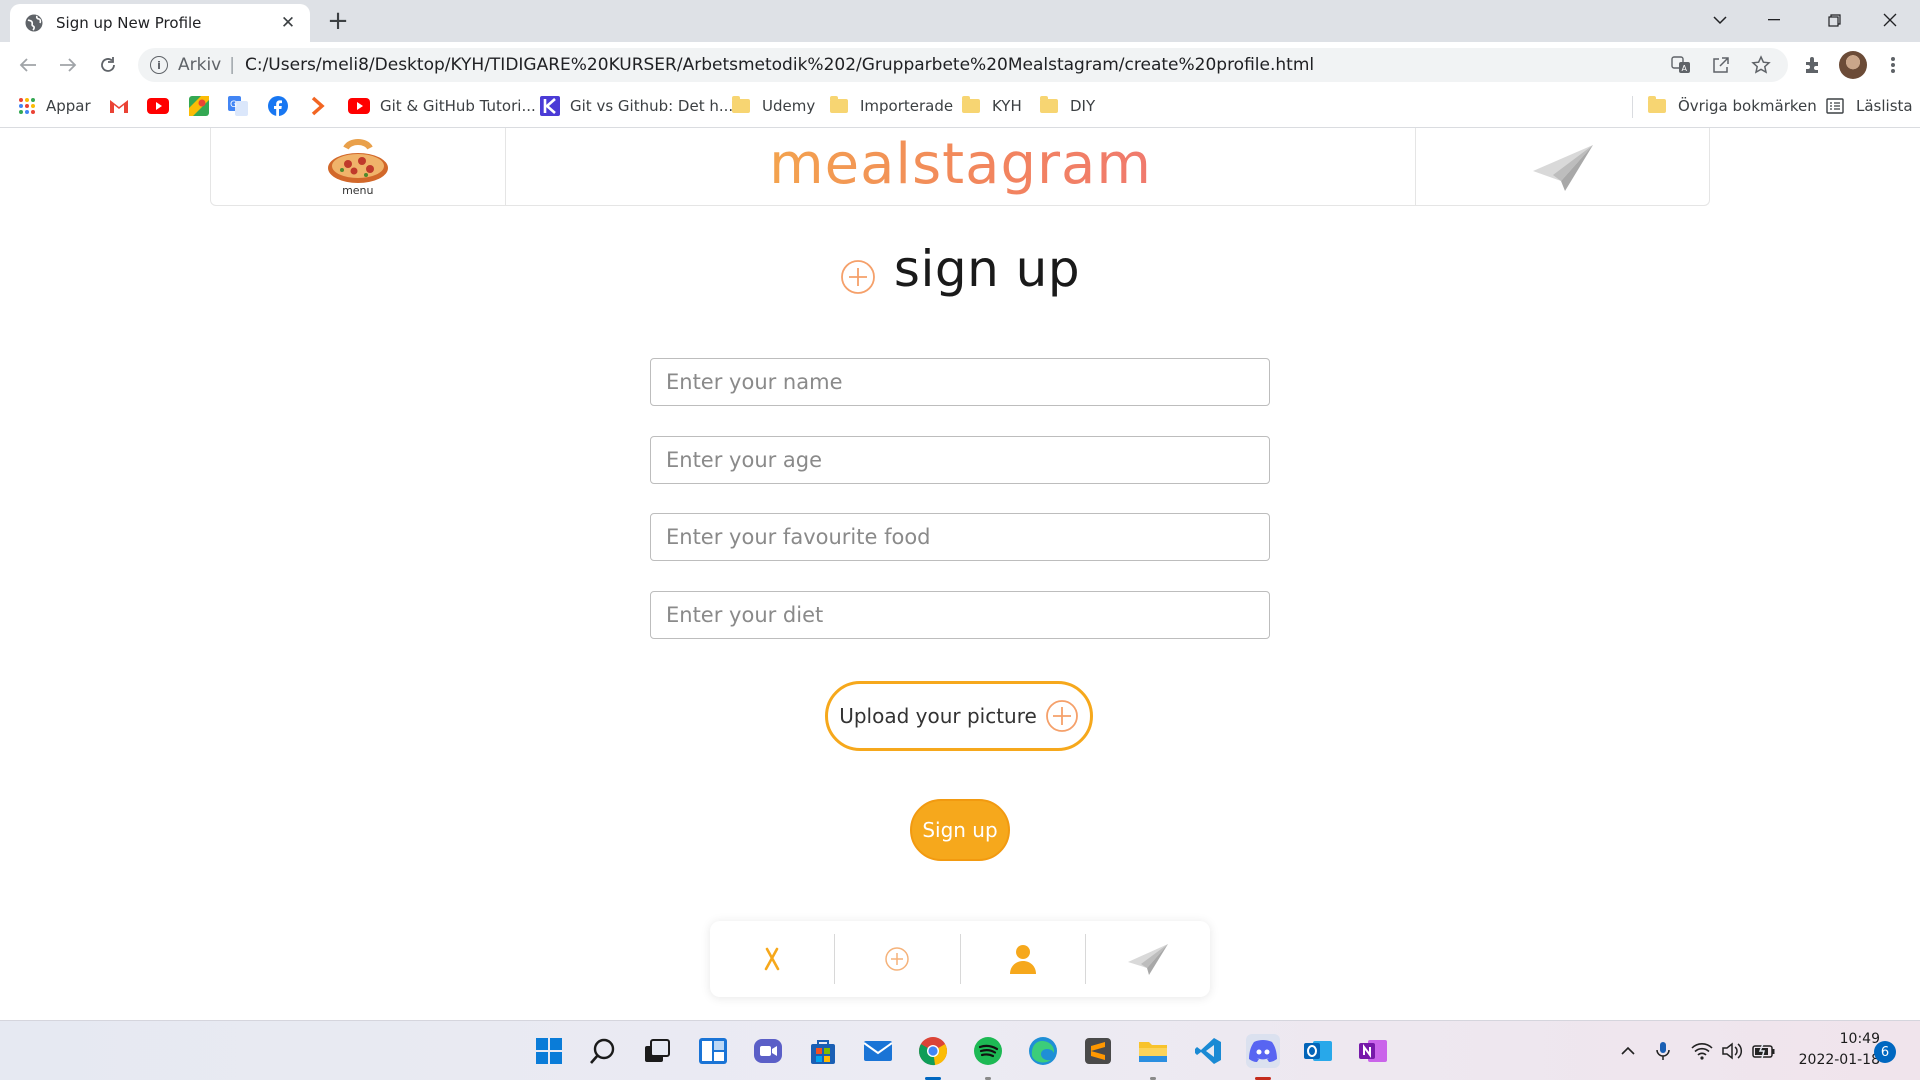  Describe the element at coordinates (713, 1051) in the screenshot. I see `widgets-icon` at that location.